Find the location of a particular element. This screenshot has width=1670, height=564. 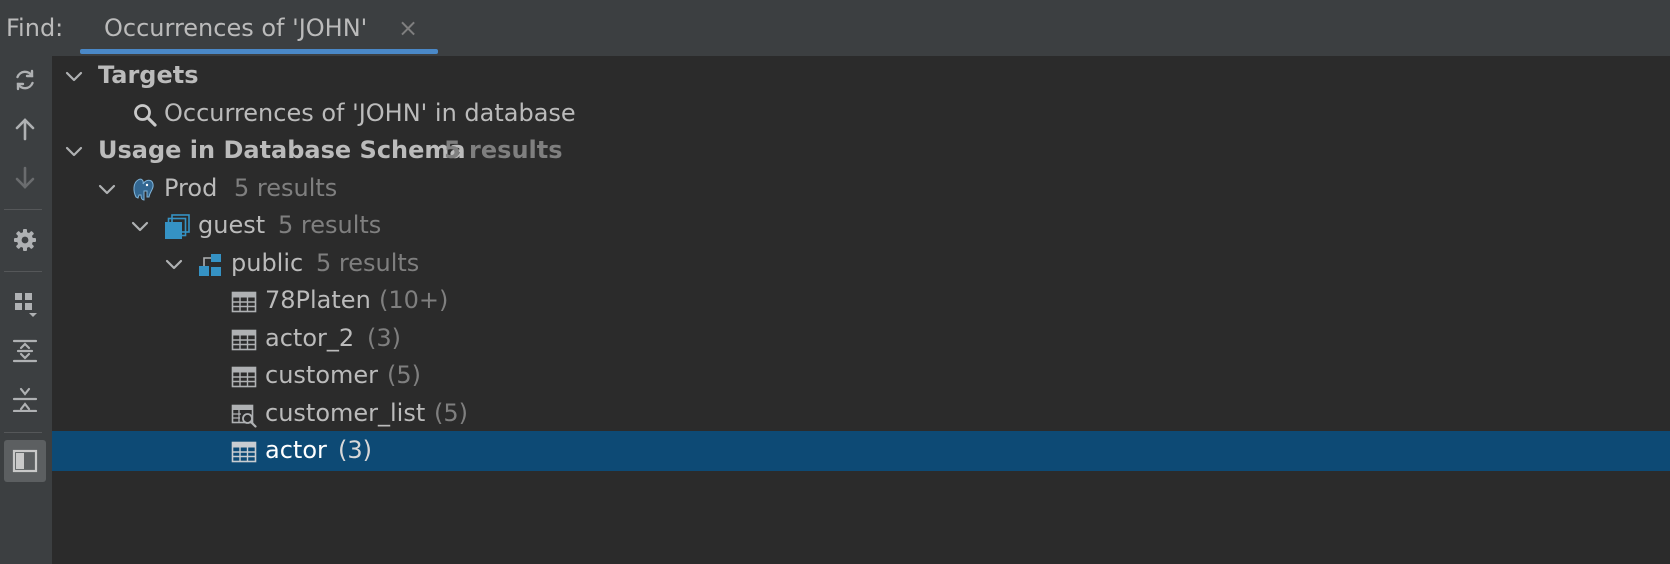

find-tool-window-header: Find: Occurrences of 'JOHN' × is located at coordinates (835, 28).